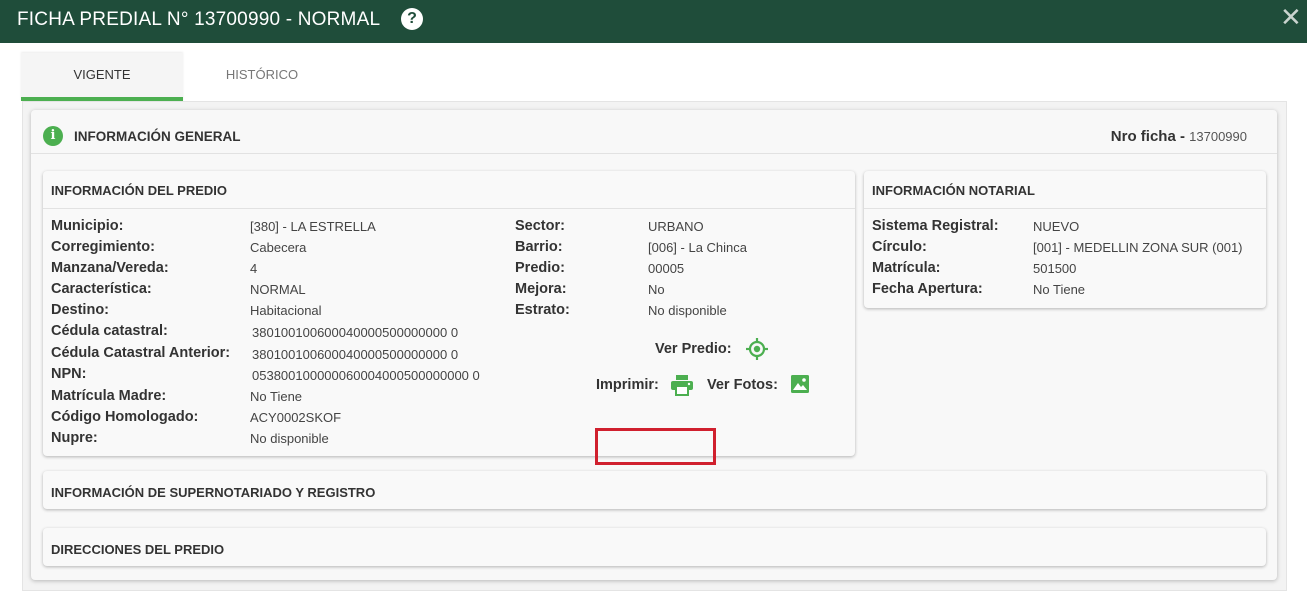  I want to click on info-icon: i, so click(53, 136).